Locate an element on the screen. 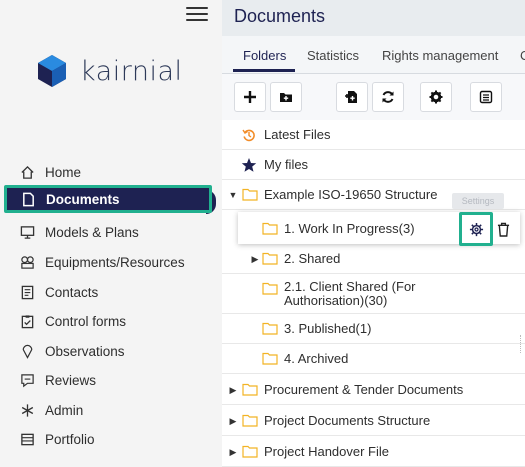  tree-item-label: Procurement & Tender Documents is located at coordinates (364, 389).